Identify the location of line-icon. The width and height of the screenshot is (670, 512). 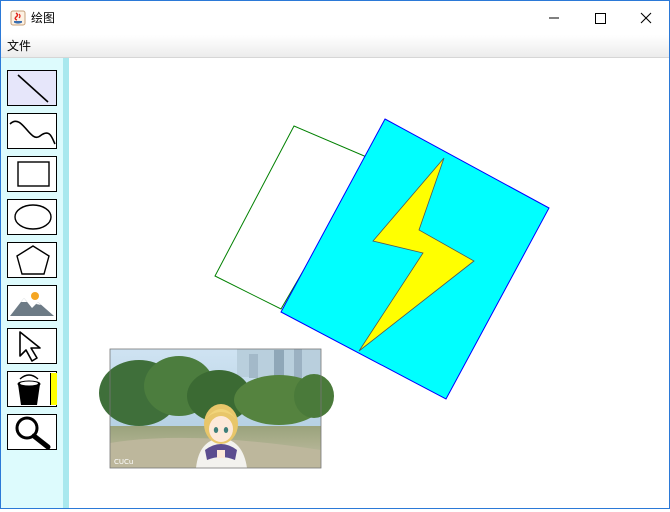
(33, 88).